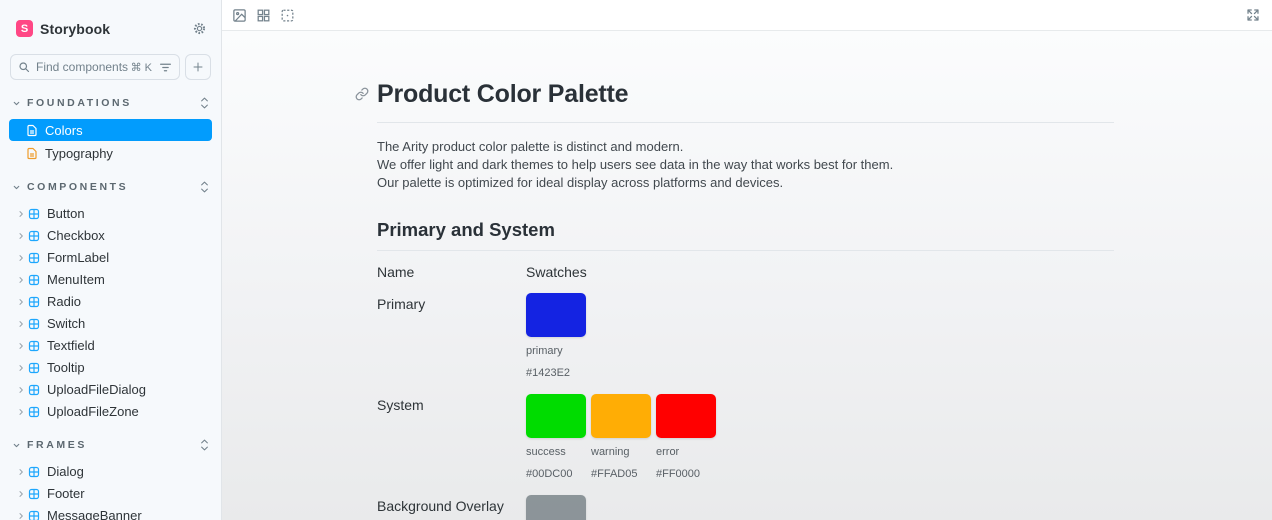 The image size is (1272, 520). I want to click on item-label: Checkbox, so click(76, 235).